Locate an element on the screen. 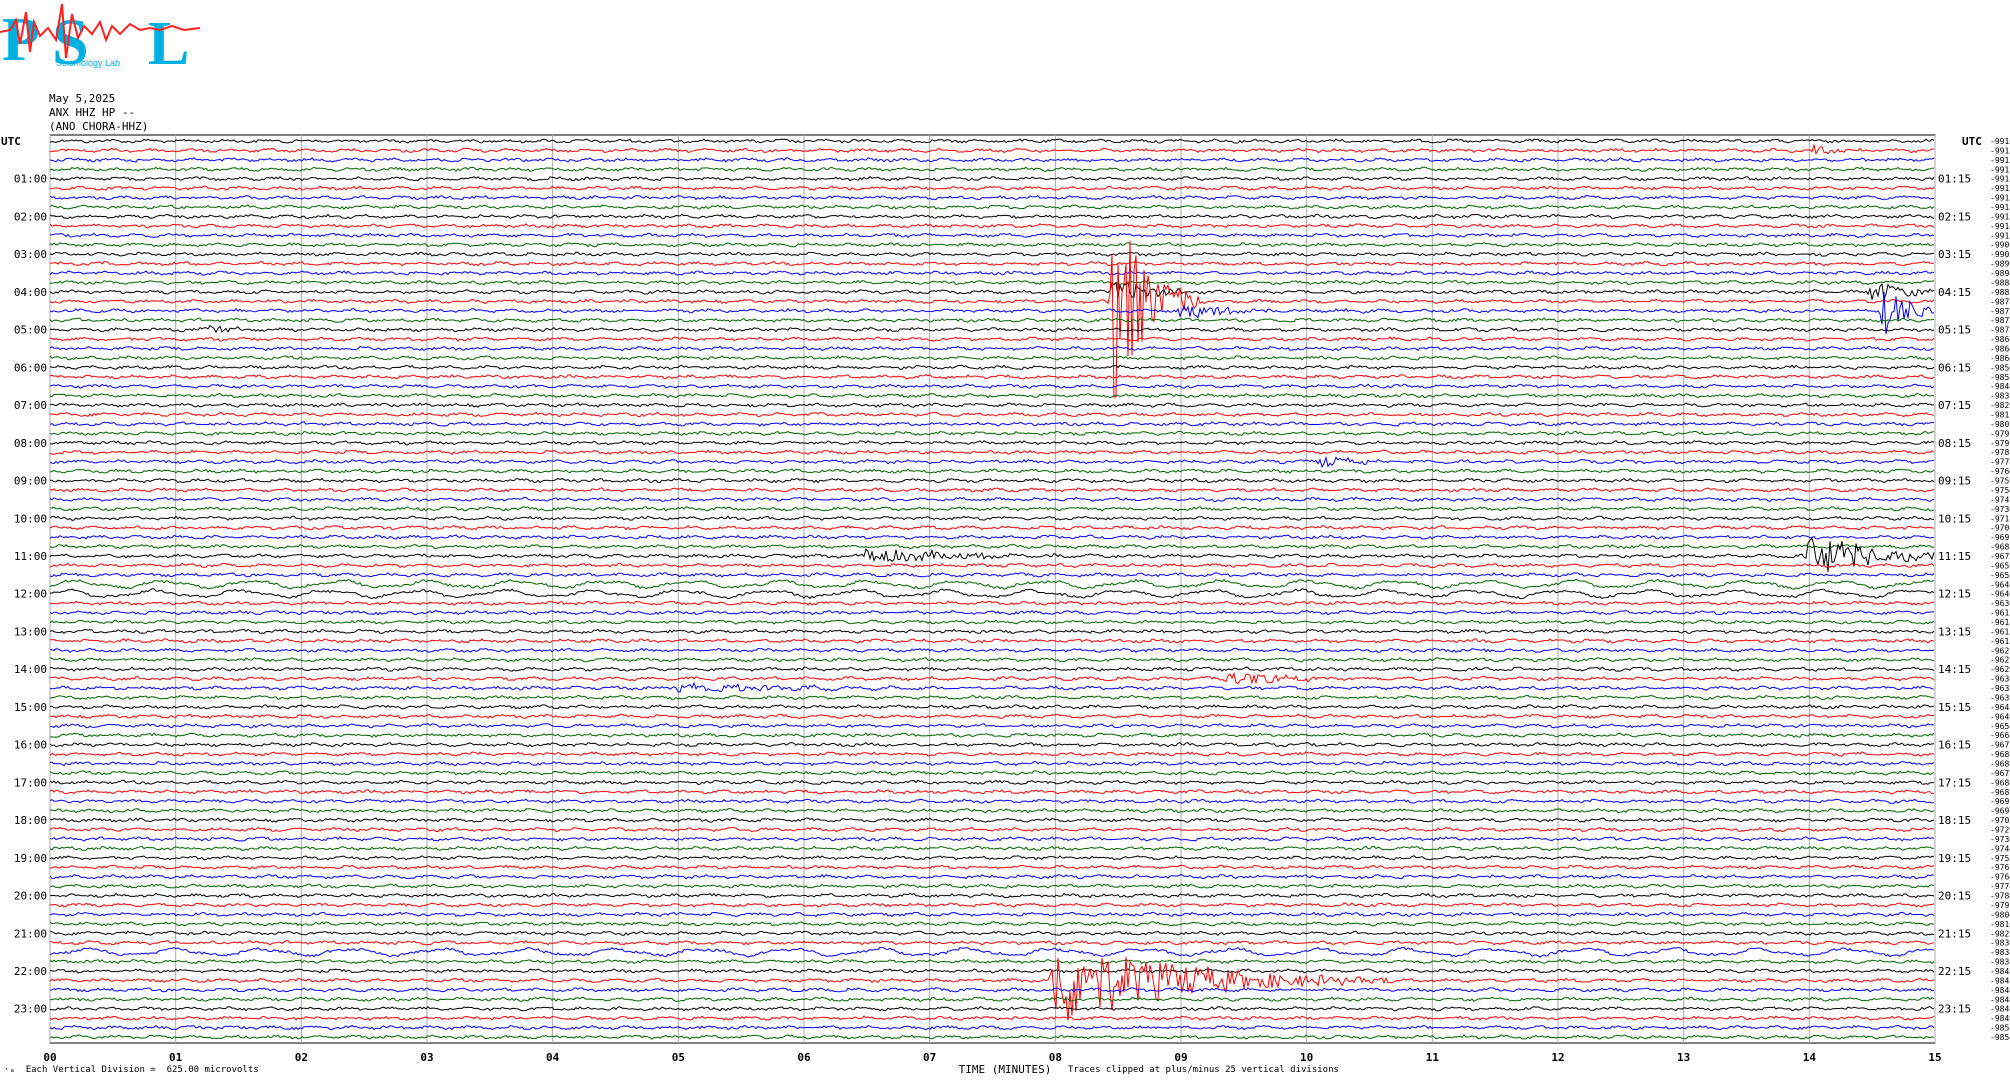  trace-offset-label: -9815 is located at coordinates (2000, 415).